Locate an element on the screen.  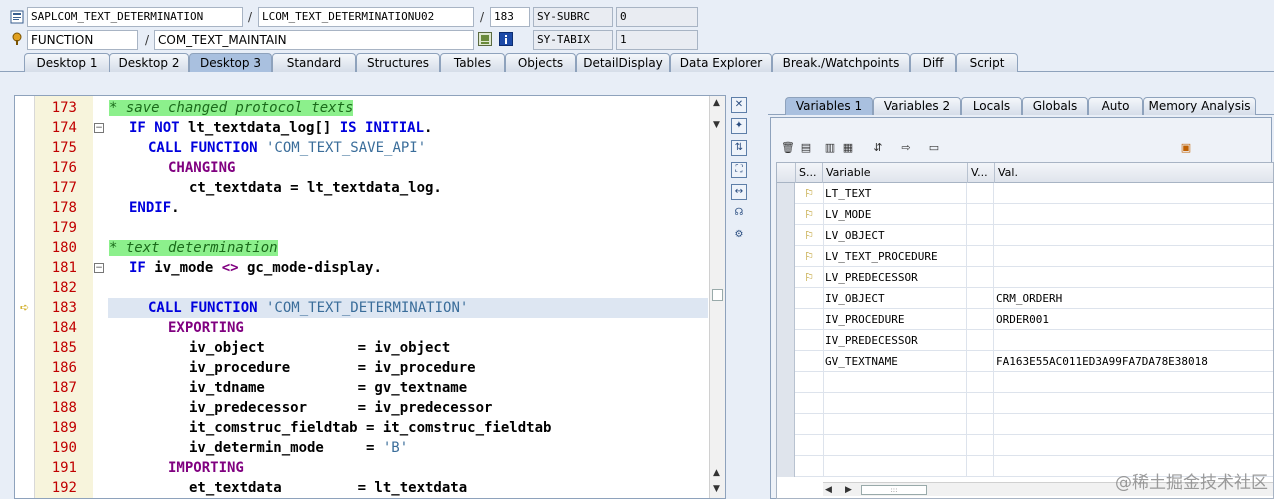
event-name-field: COM_TEXT_MAINTAIN is located at coordinates (314, 40).